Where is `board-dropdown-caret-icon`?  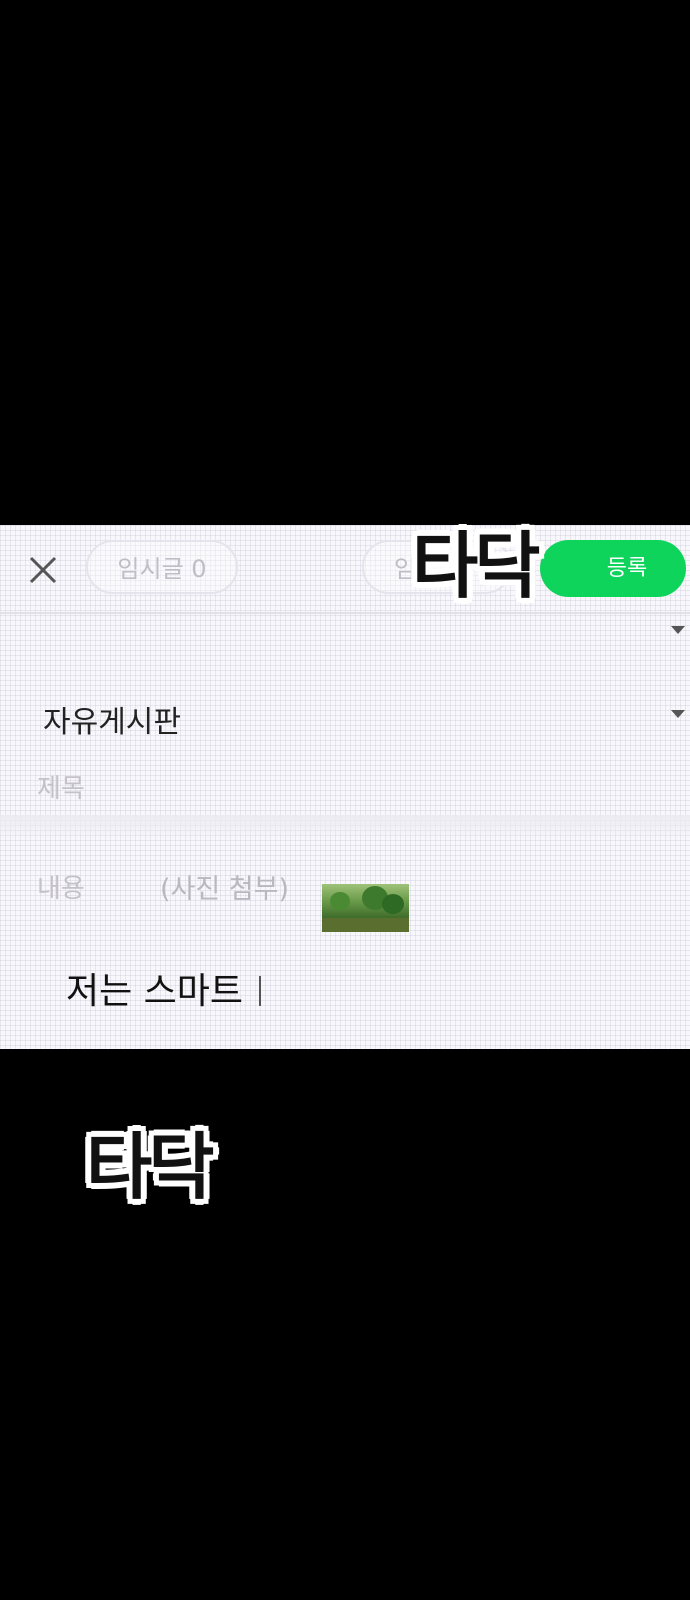
board-dropdown-caret-icon is located at coordinates (678, 714).